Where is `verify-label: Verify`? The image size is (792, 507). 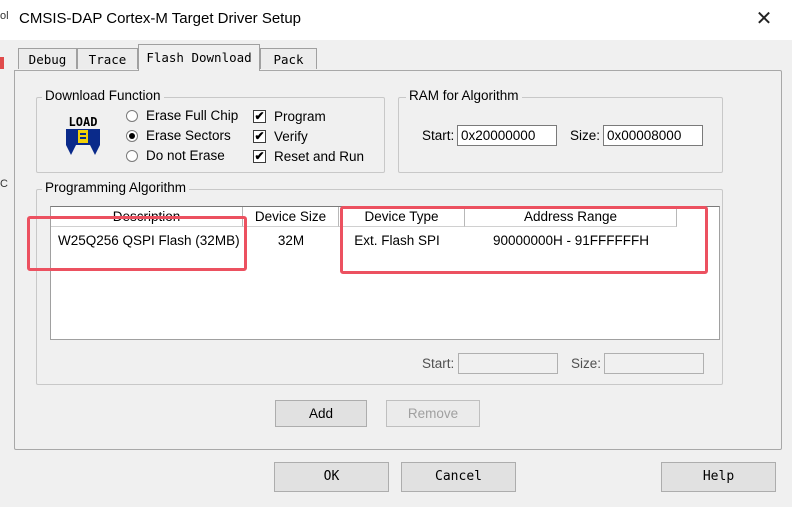 verify-label: Verify is located at coordinates (291, 136).